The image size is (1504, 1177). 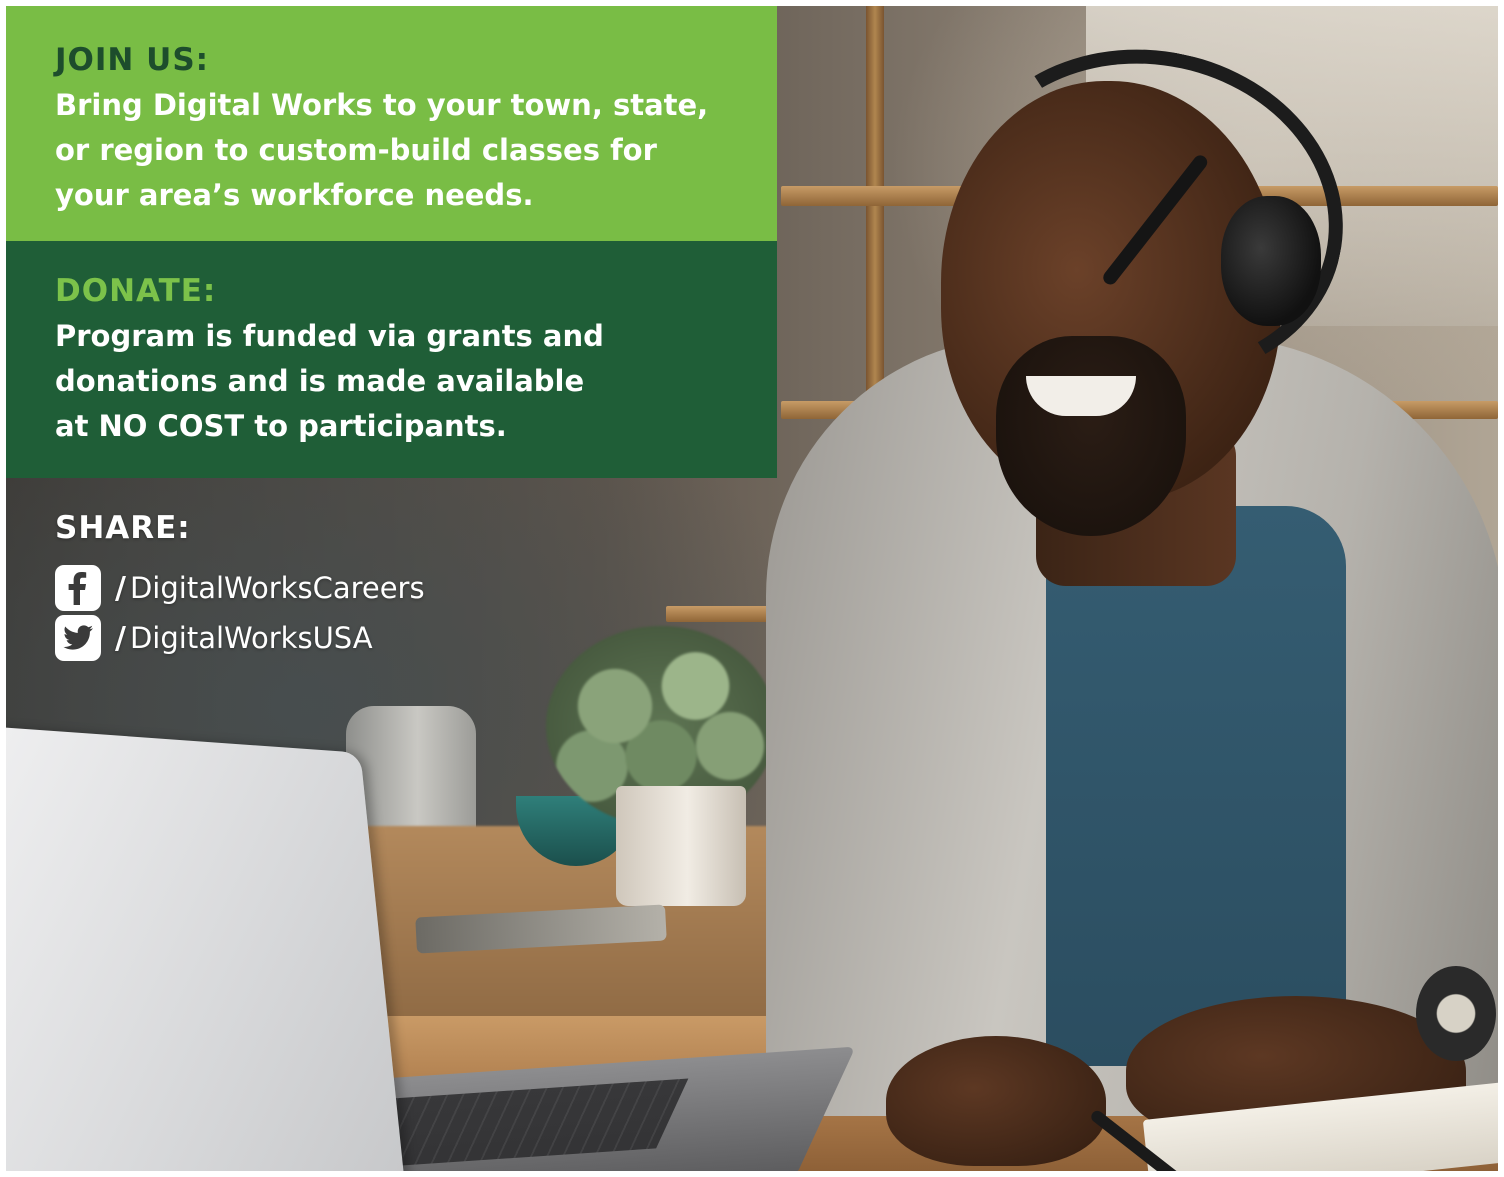 What do you see at coordinates (996, 1101) in the screenshot?
I see `person-left-hand` at bounding box center [996, 1101].